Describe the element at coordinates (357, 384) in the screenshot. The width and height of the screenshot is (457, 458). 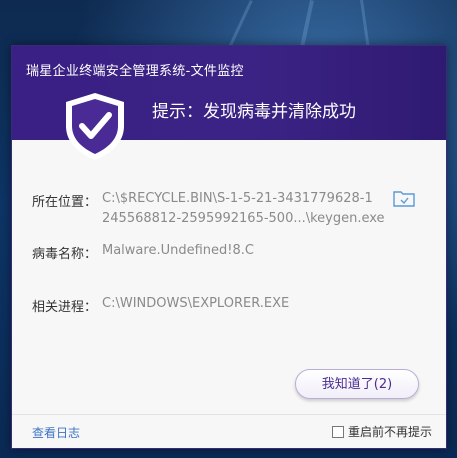
I see `acknowledge-button: 我知道了(2)` at that location.